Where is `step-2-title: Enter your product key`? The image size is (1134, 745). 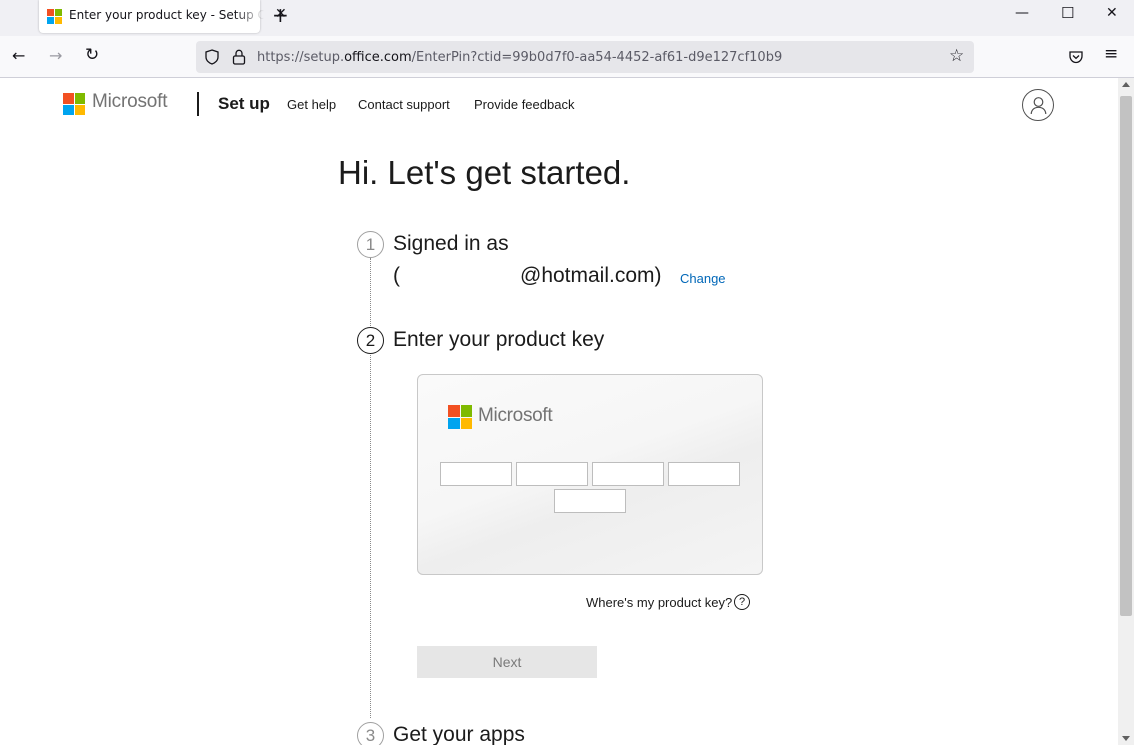
step-2-title: Enter your product key is located at coordinates (499, 339).